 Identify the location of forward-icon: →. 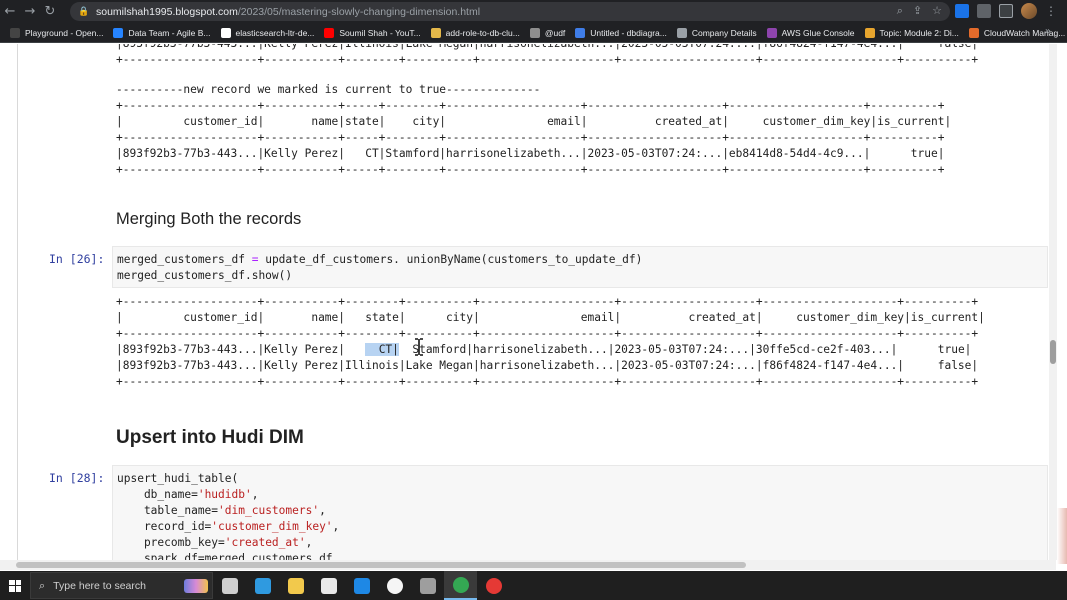
(30, 11).